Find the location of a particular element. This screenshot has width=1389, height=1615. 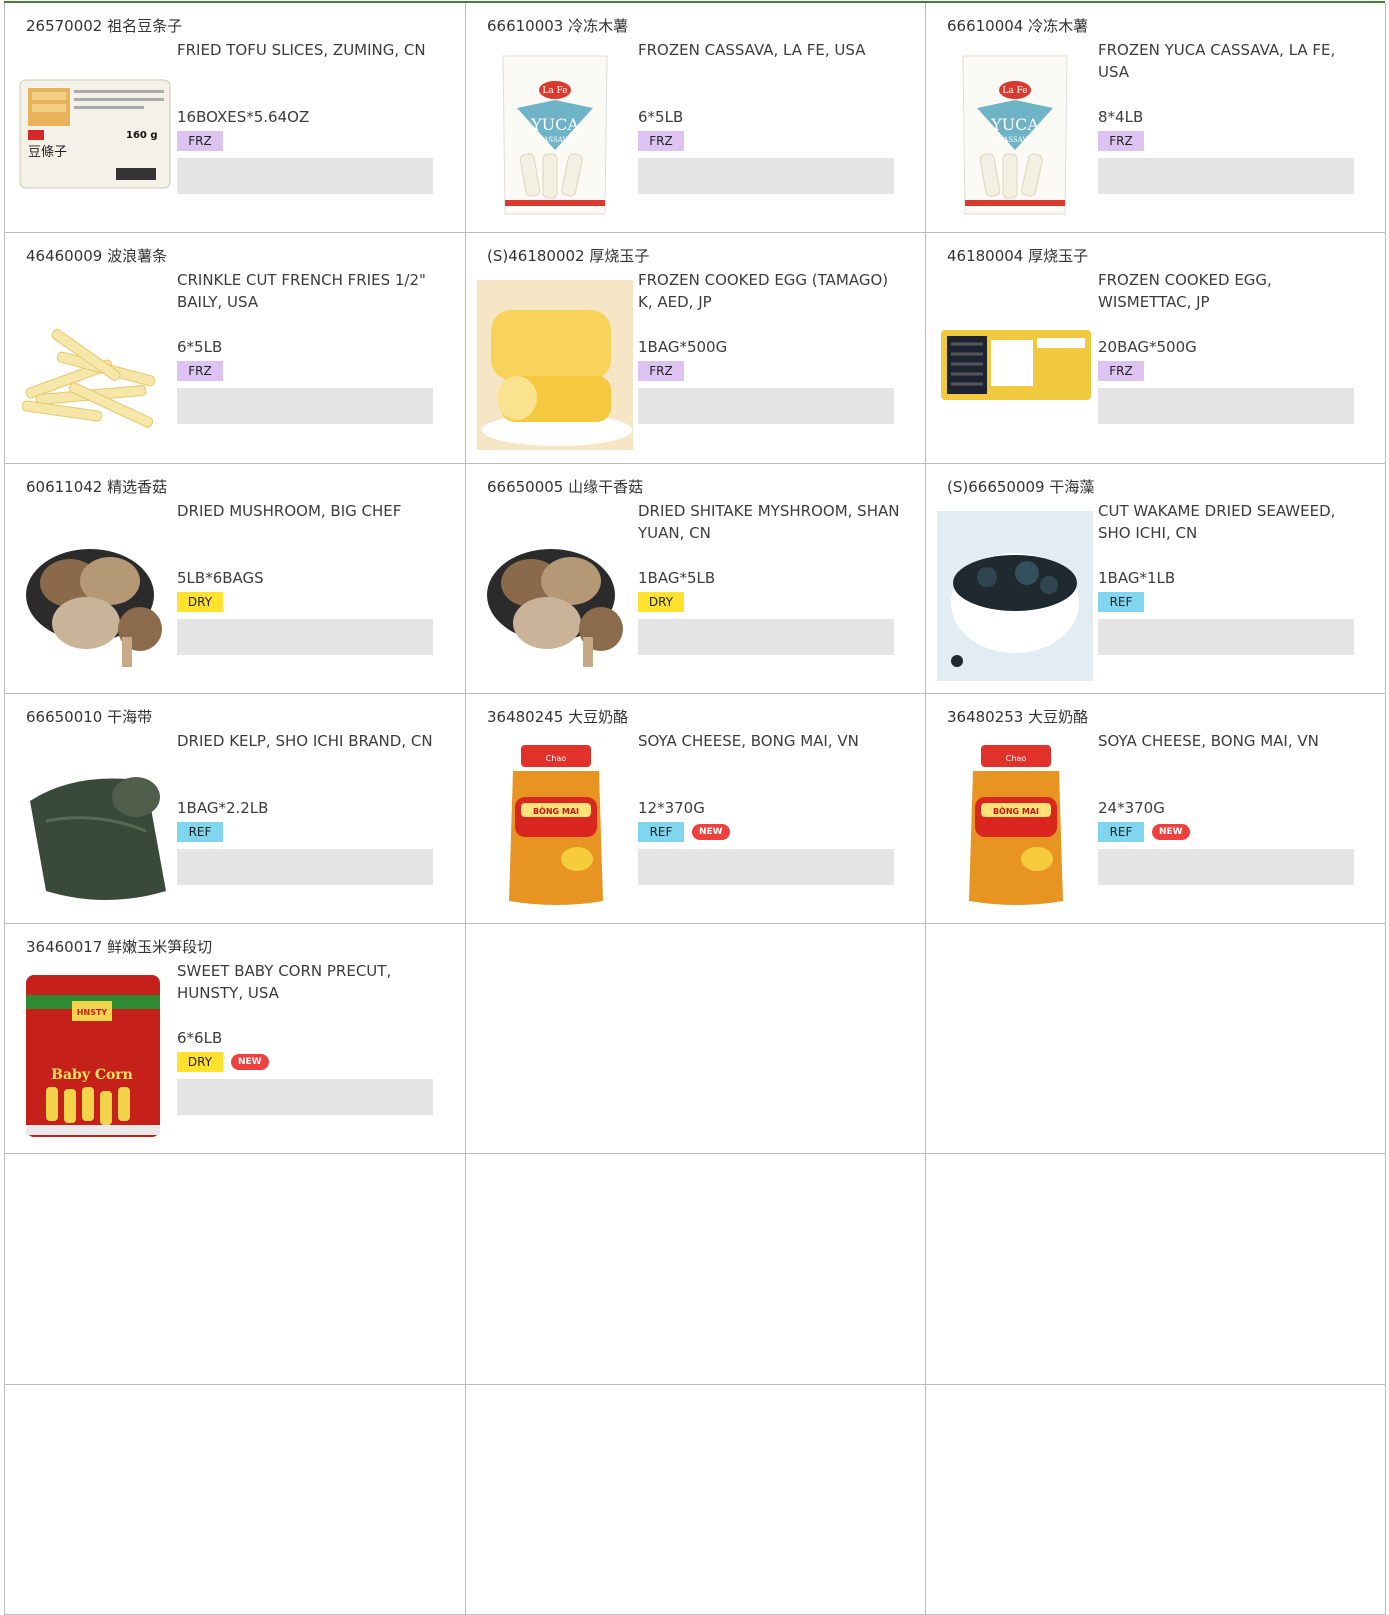

svg-text: 160 g is located at coordinates (142, 135).